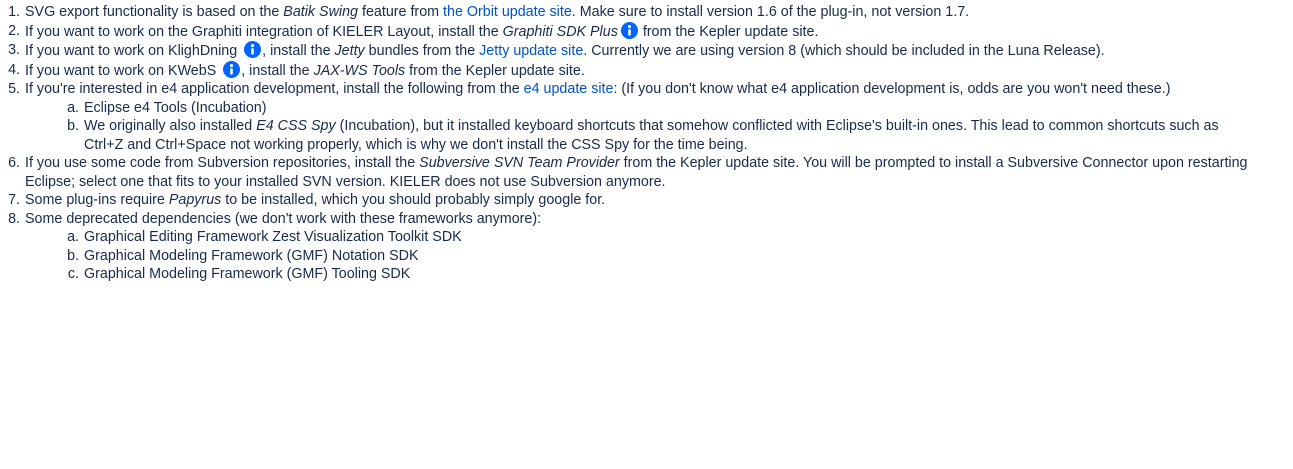  I want to click on item-text: If you want to work on KlighDning, so click(133, 51).